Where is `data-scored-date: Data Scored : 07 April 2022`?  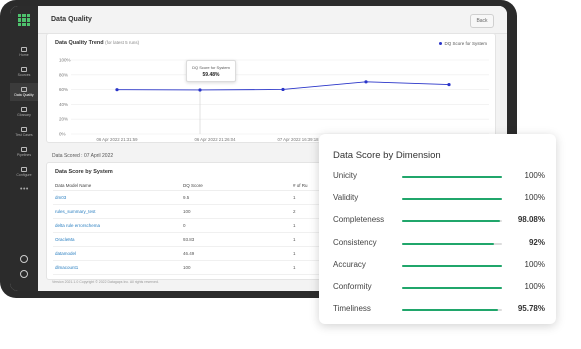
data-scored-date: Data Scored : 07 April 2022 is located at coordinates (83, 156).